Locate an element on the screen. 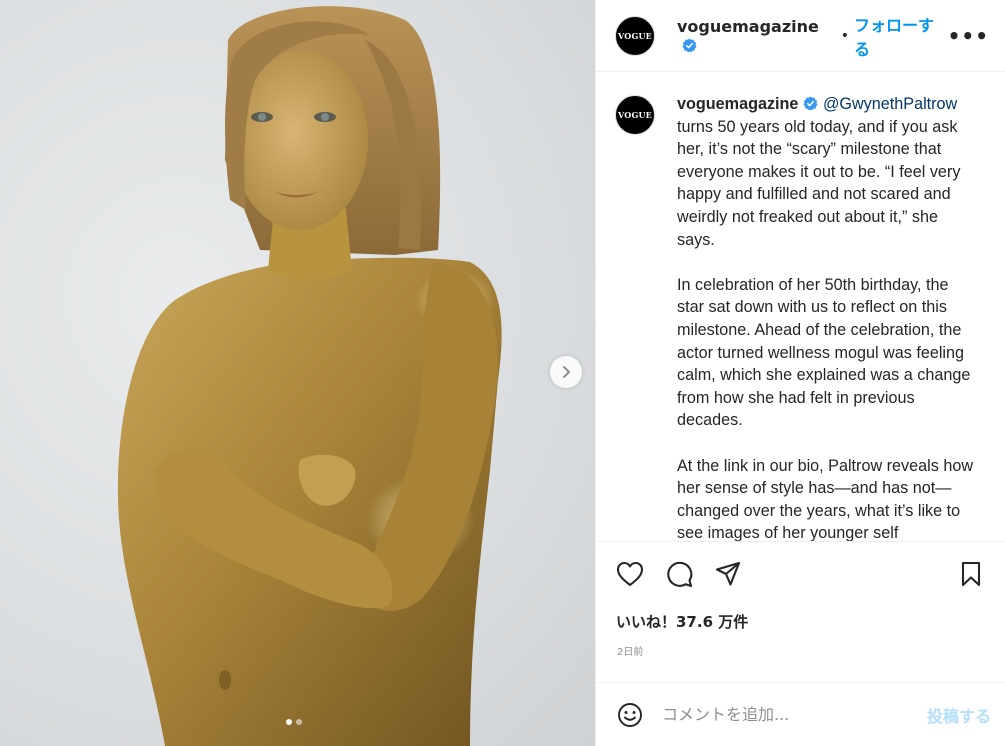 The height and width of the screenshot is (746, 1005). header-username: voguemagazine is located at coordinates (756, 36).